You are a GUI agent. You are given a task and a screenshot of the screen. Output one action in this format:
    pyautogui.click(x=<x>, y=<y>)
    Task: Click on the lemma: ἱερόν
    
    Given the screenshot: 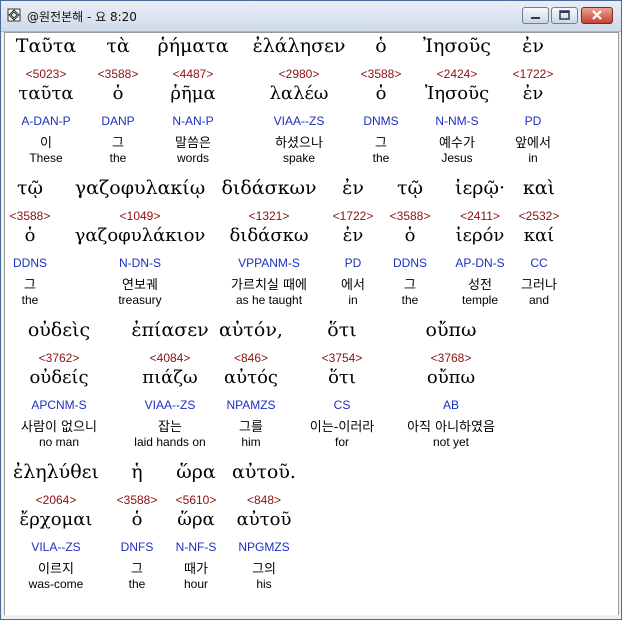 What is the action you would take?
    pyautogui.click(x=480, y=235)
    